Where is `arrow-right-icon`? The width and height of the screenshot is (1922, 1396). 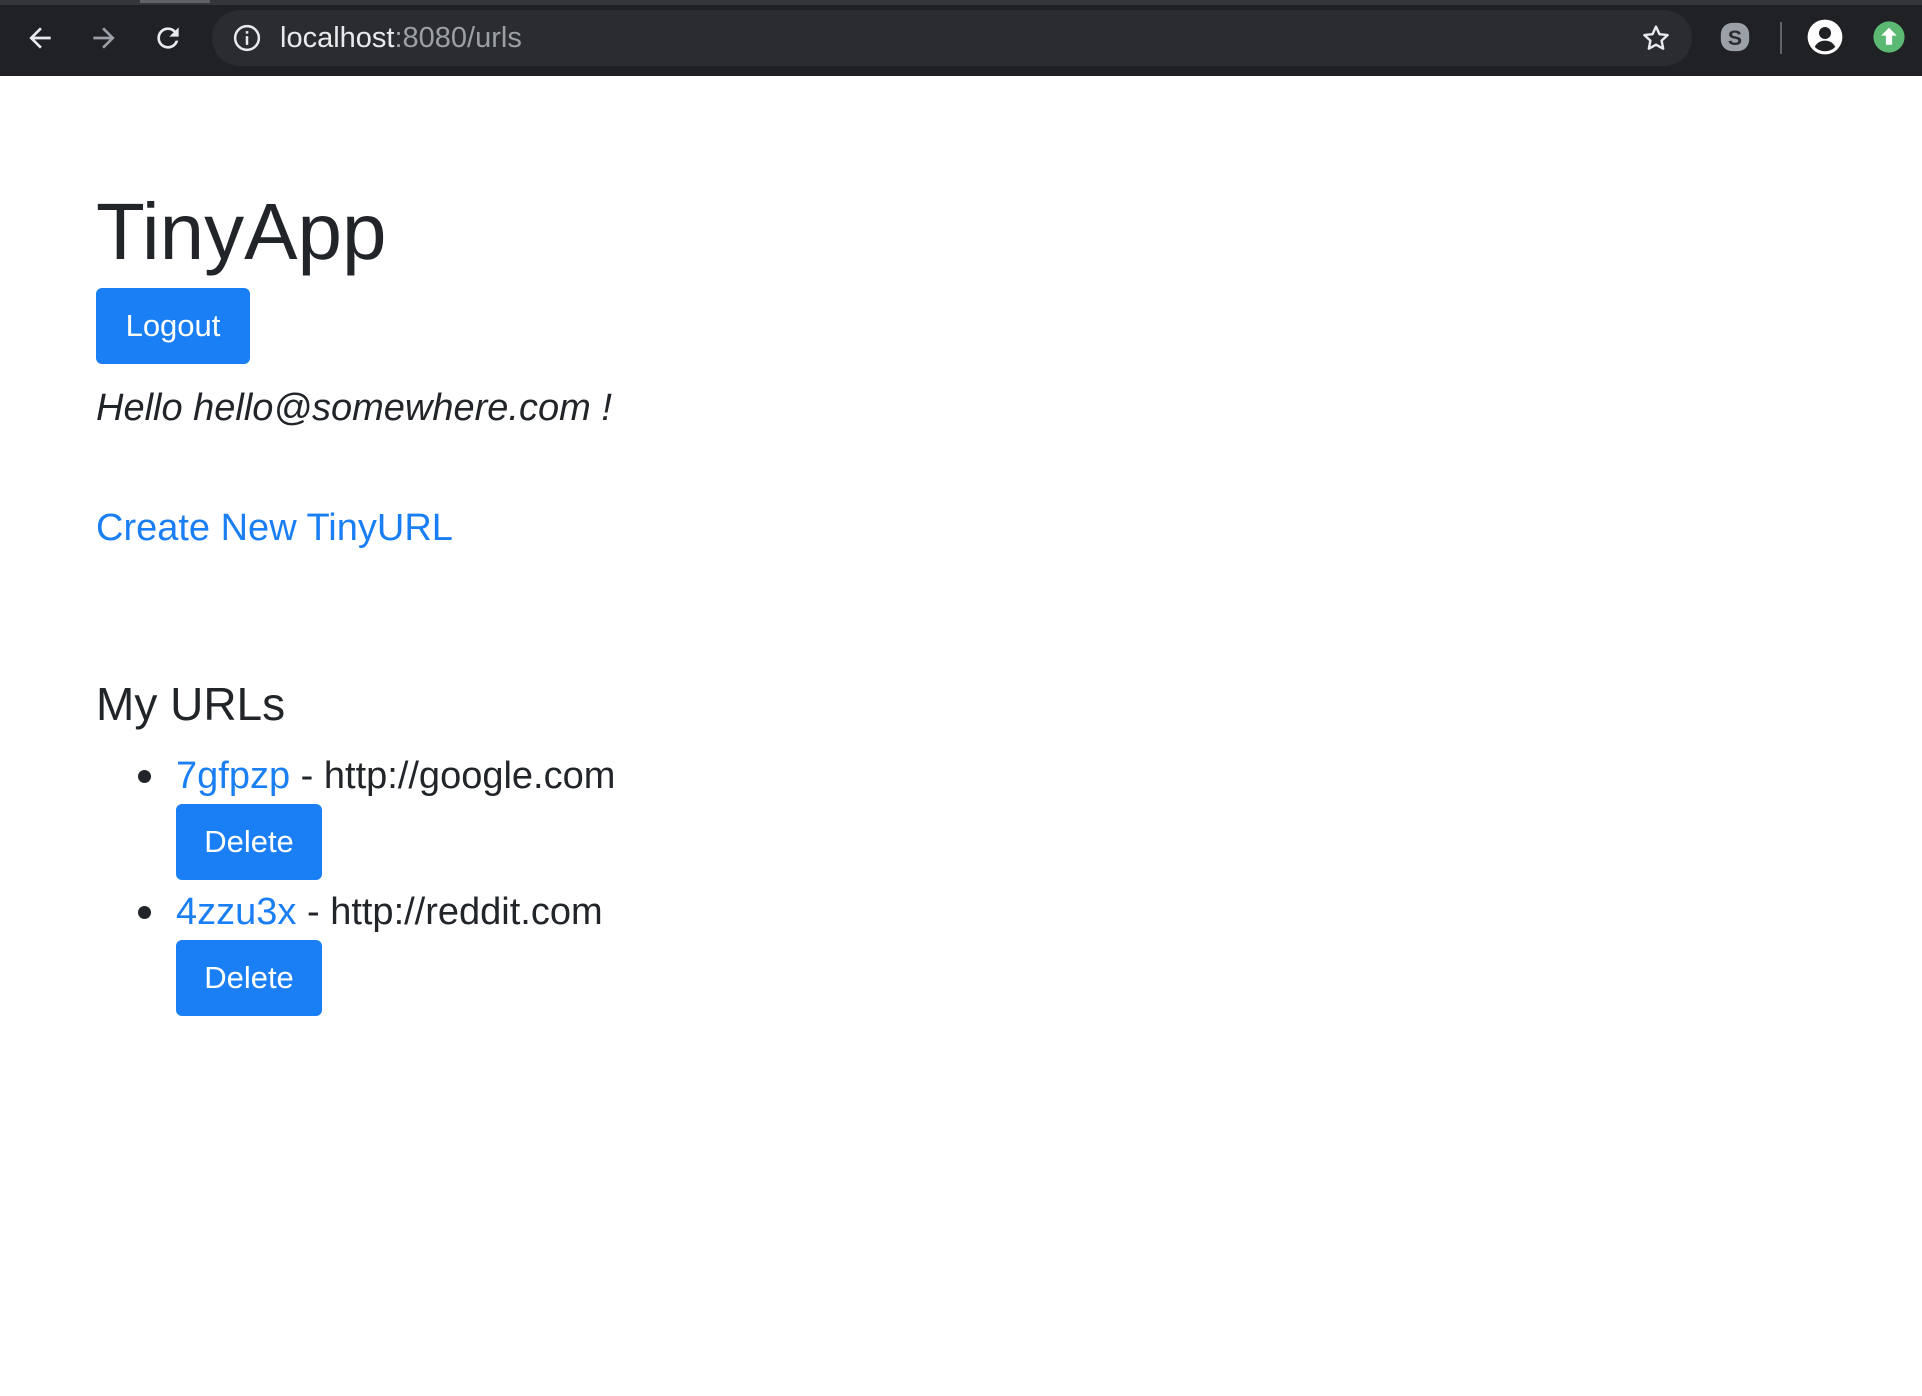
arrow-right-icon is located at coordinates (104, 38).